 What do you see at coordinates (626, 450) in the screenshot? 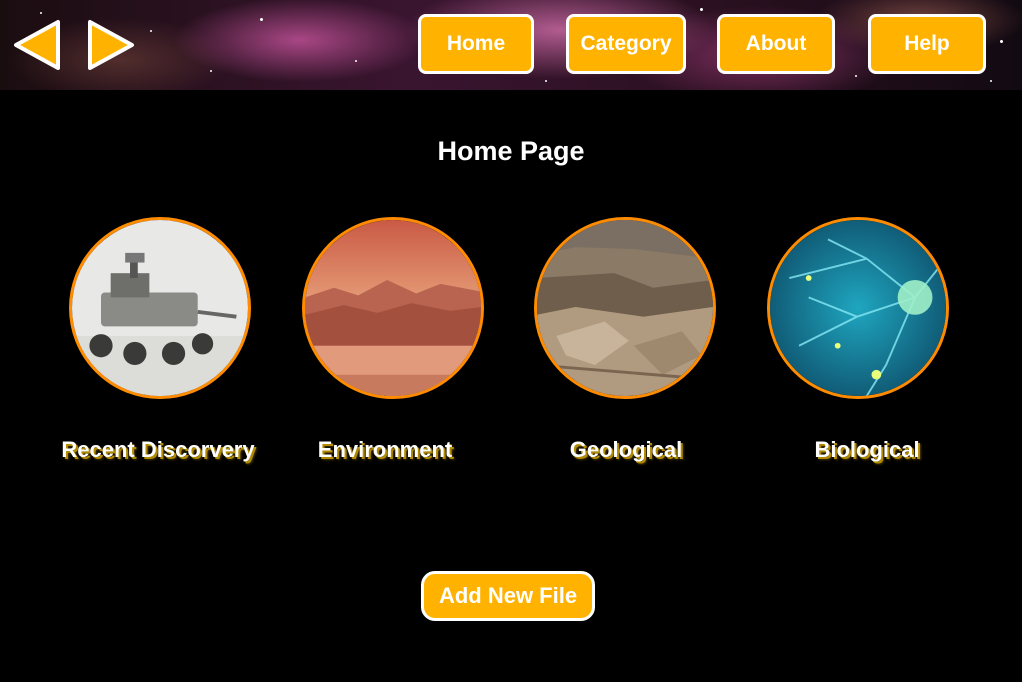
I see `category-label-geological: Geological` at bounding box center [626, 450].